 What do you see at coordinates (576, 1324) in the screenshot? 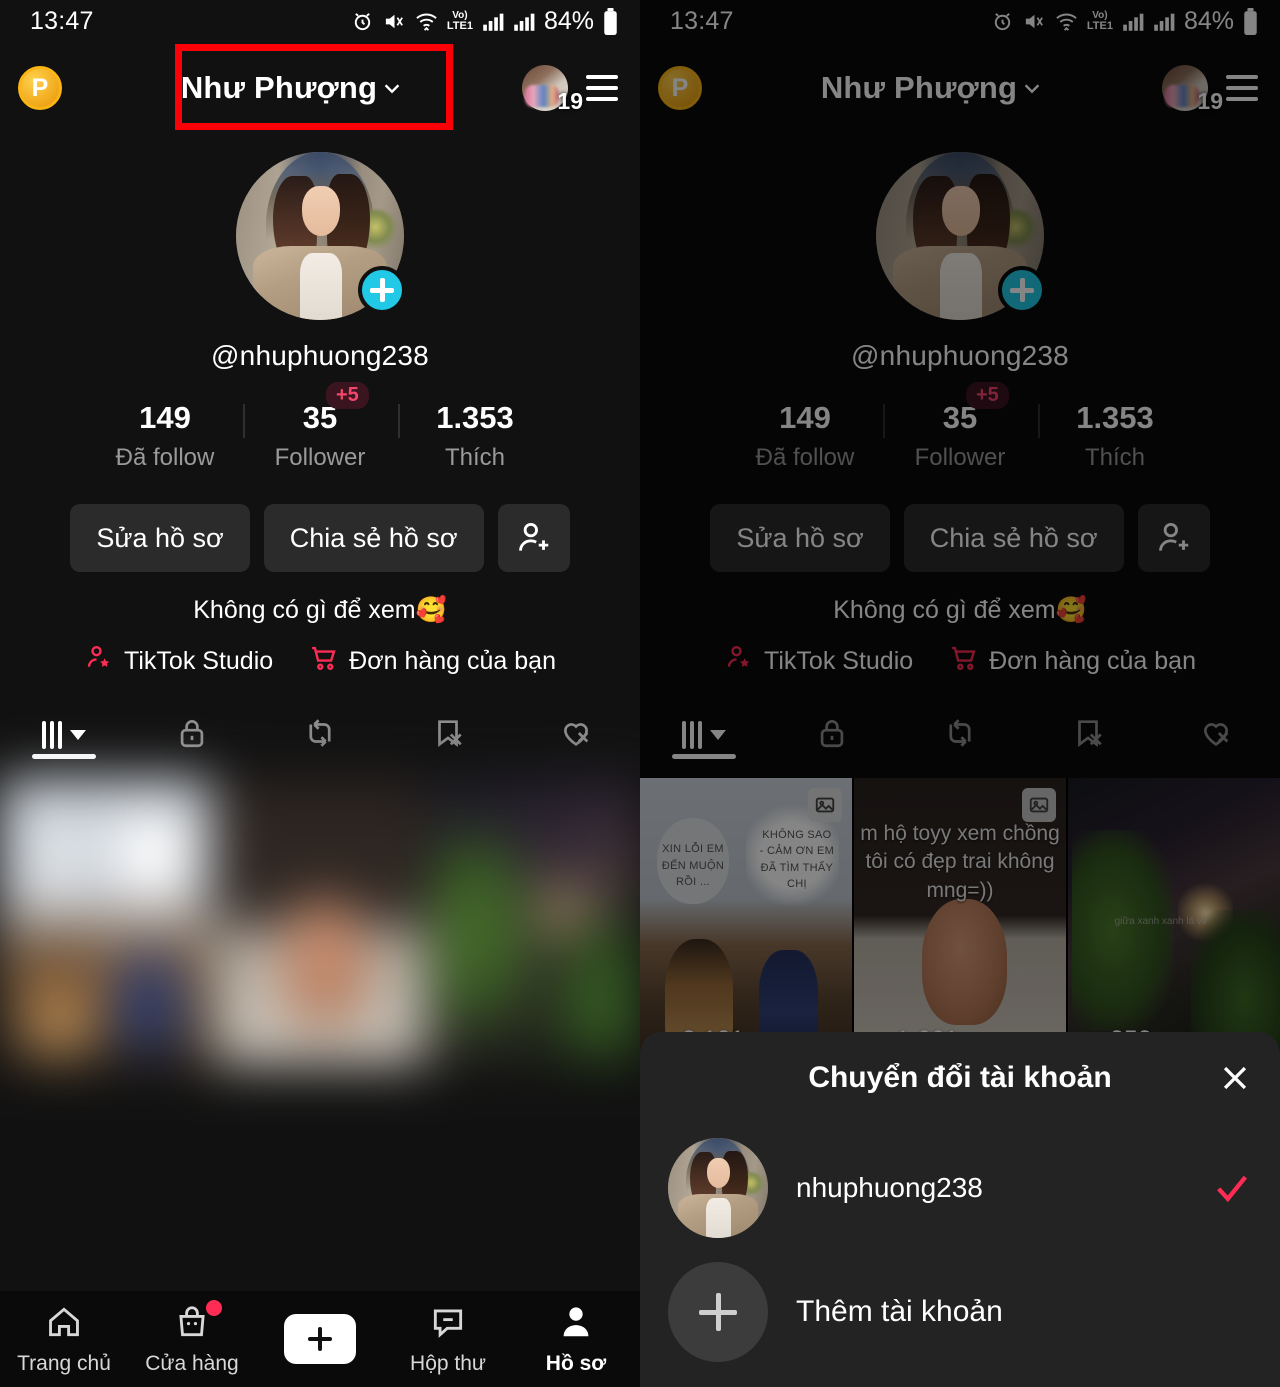
I see `person-icon` at bounding box center [576, 1324].